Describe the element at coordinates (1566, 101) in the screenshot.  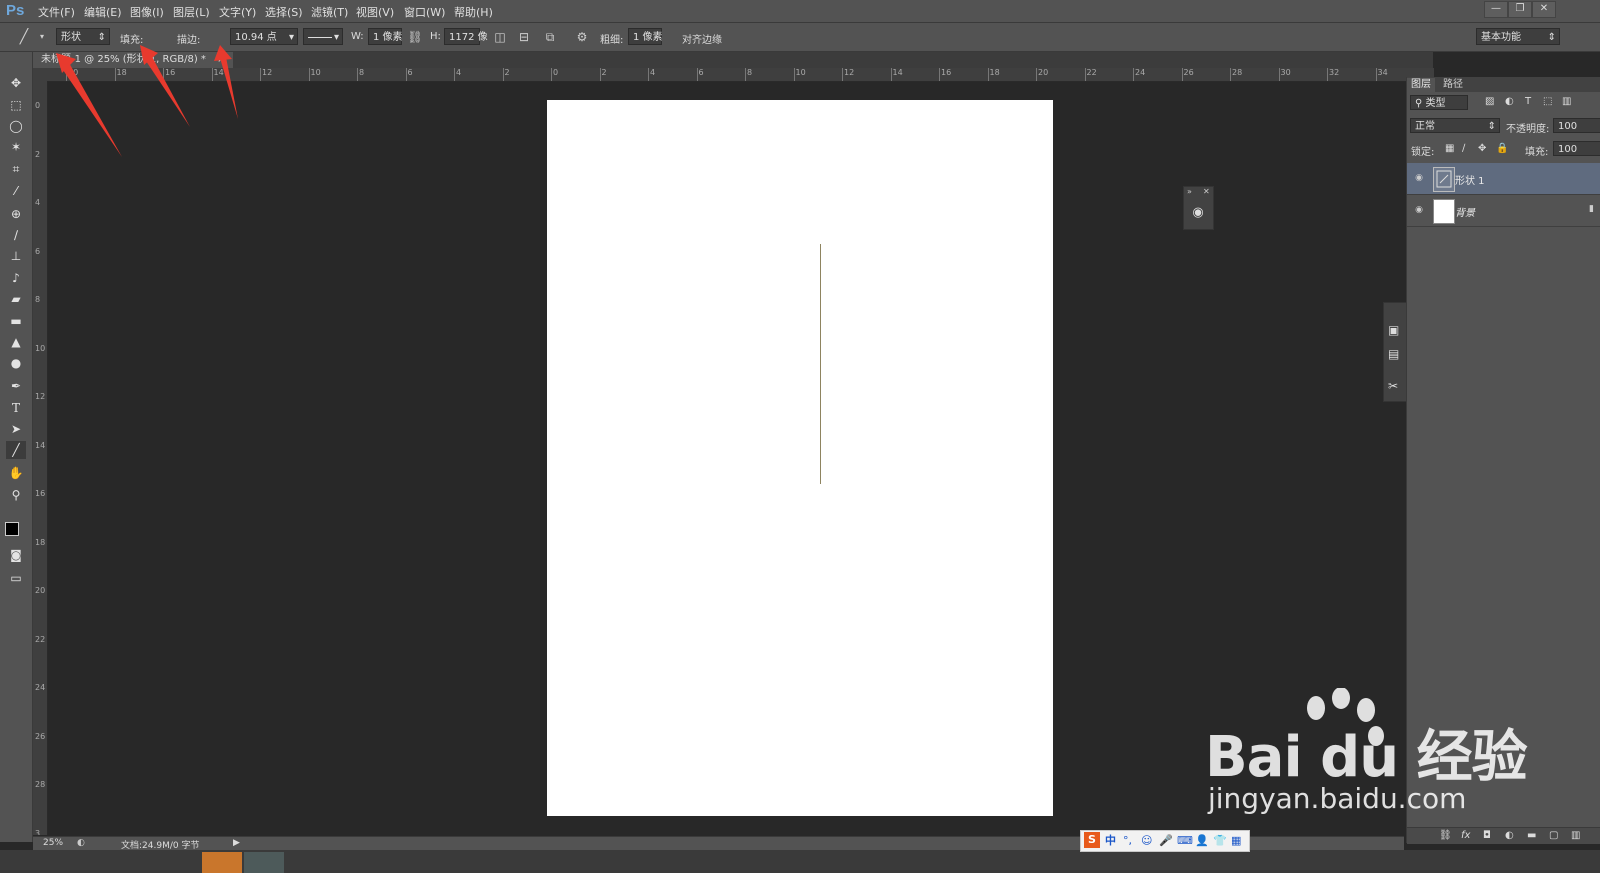
I see `filter-smart-object-icon: ▥` at that location.